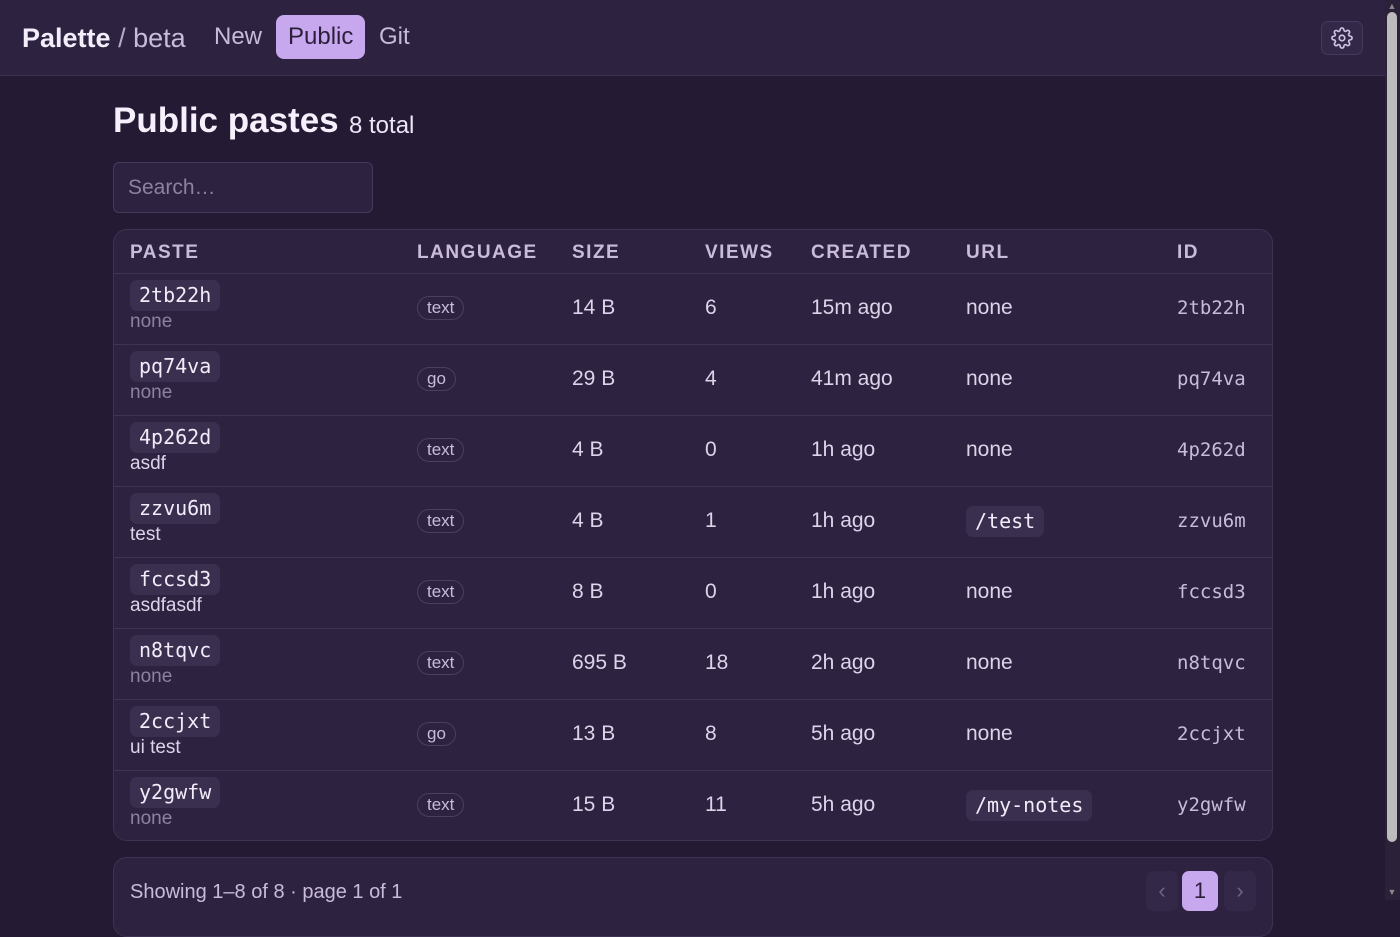 The image size is (1400, 937). What do you see at coordinates (711, 733) in the screenshot?
I see `views-cell: 8` at bounding box center [711, 733].